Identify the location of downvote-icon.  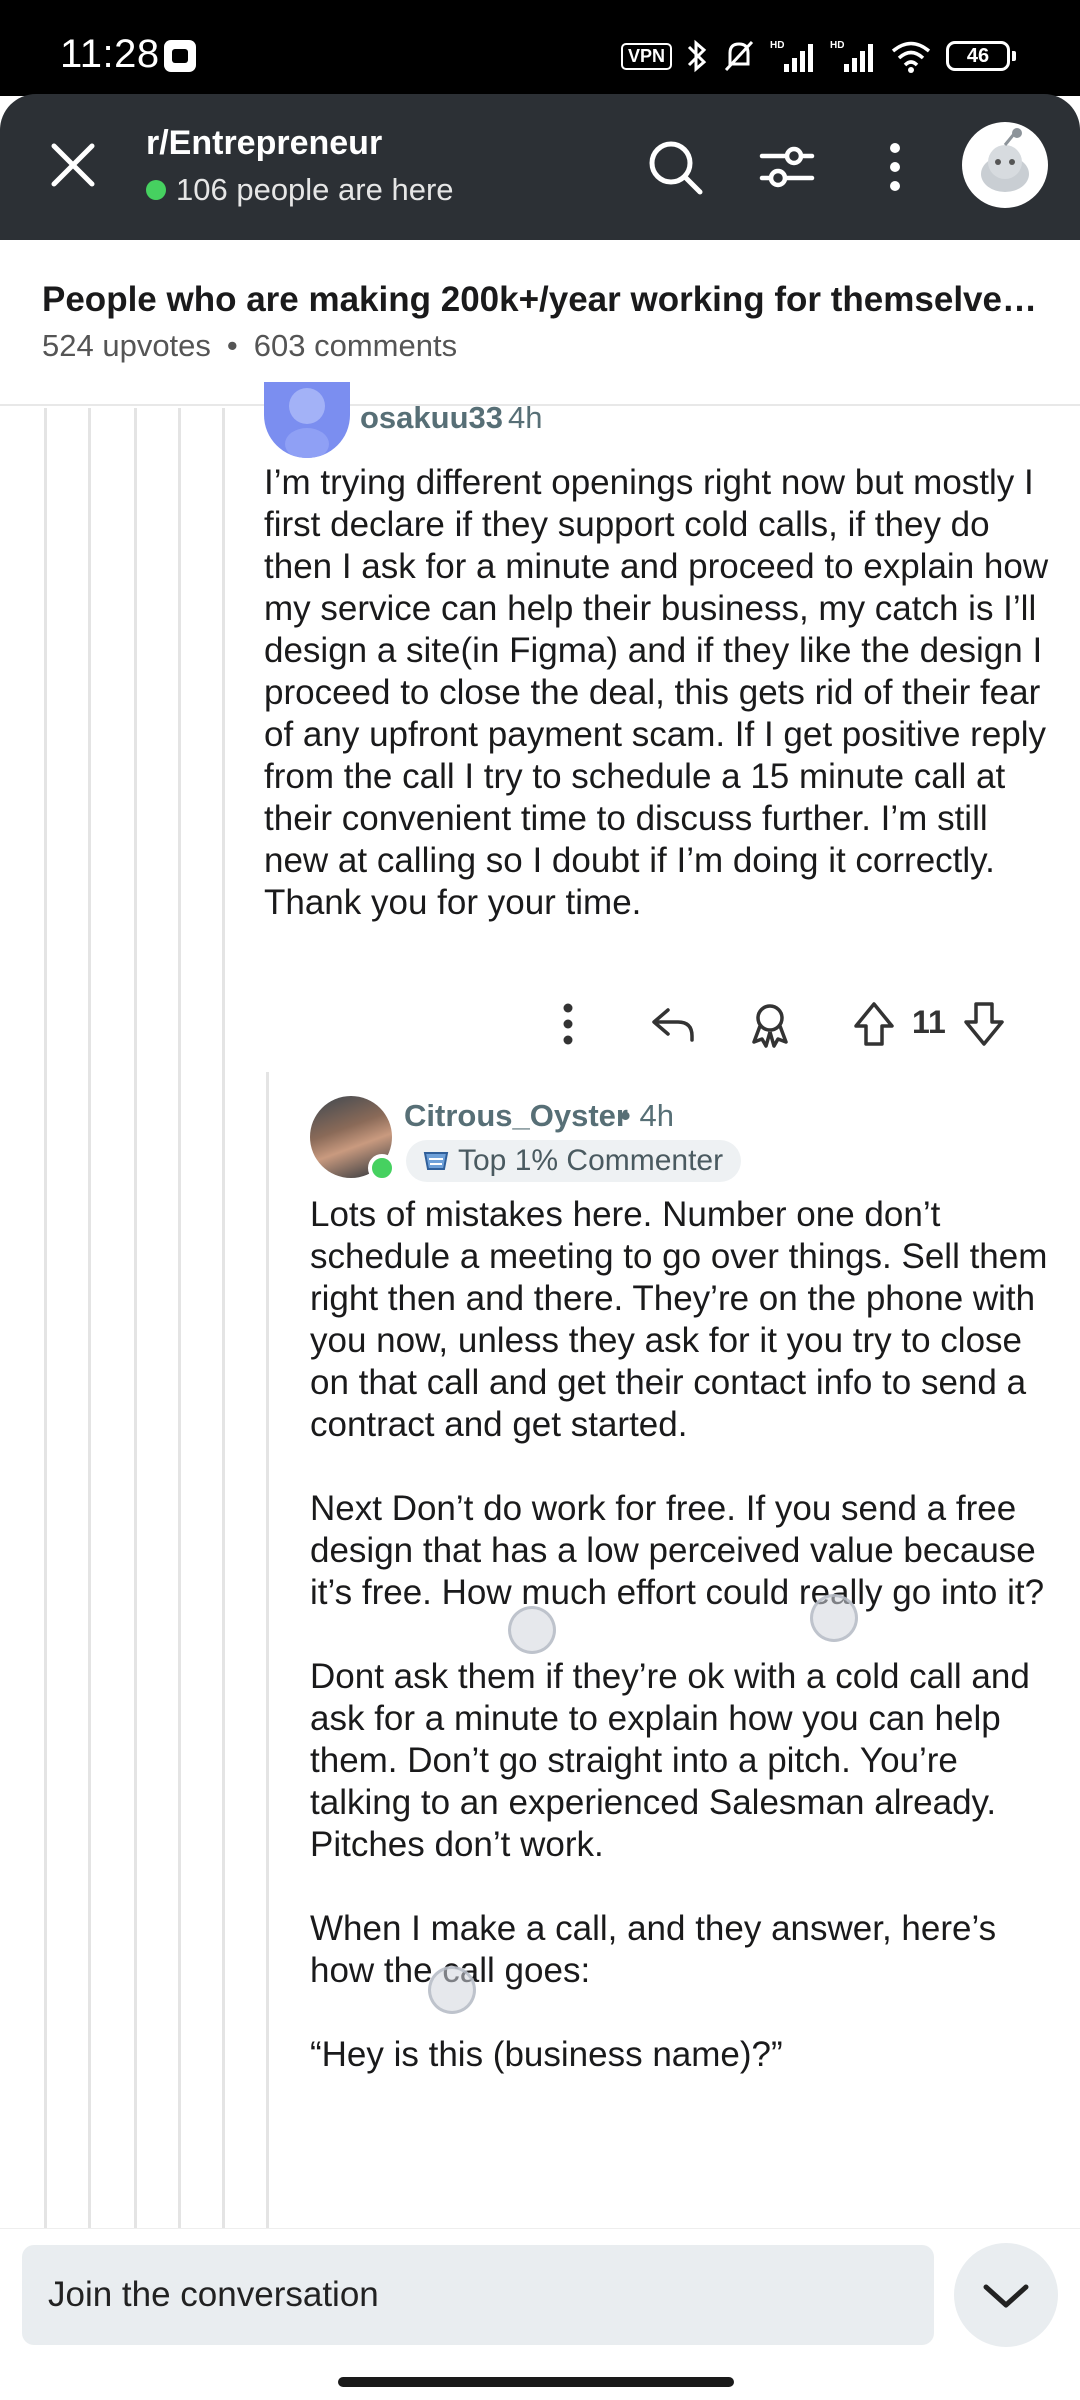
(984, 1024).